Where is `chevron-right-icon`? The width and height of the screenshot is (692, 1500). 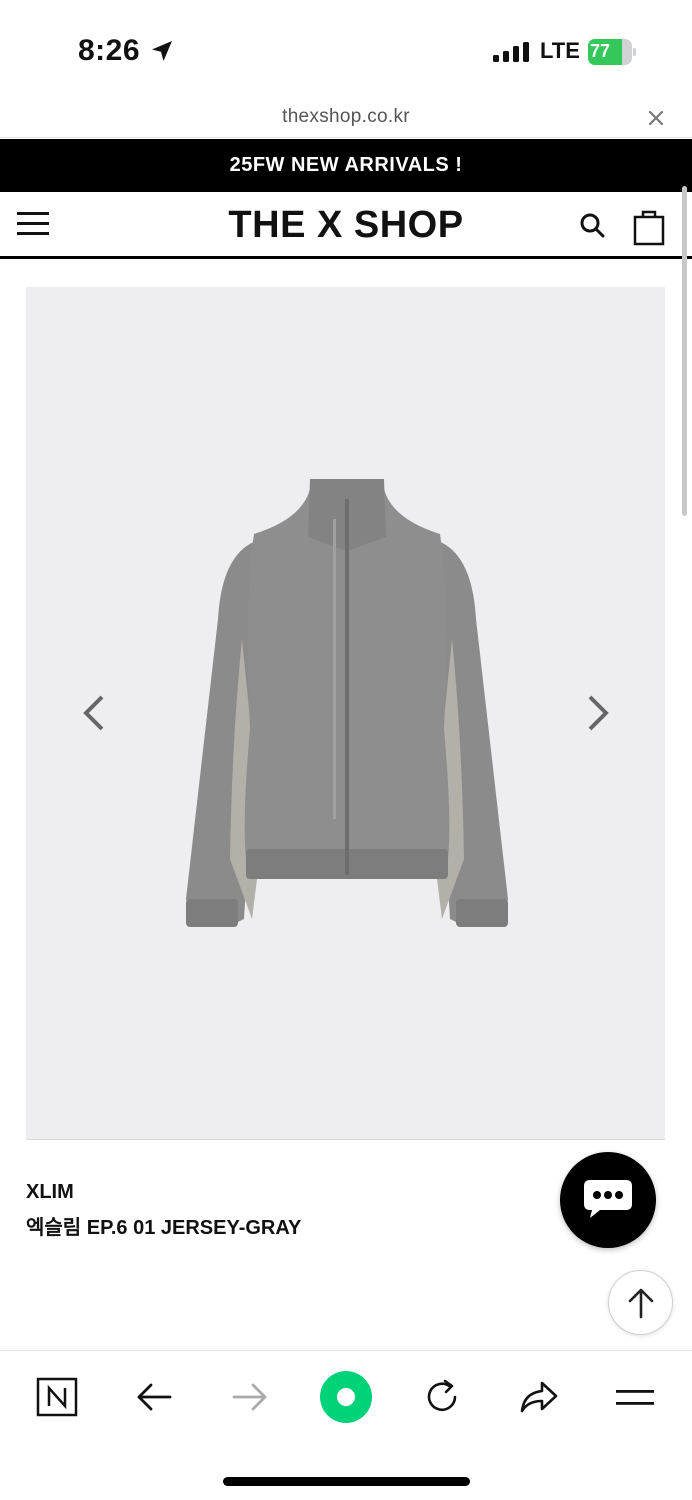
chevron-right-icon is located at coordinates (598, 713).